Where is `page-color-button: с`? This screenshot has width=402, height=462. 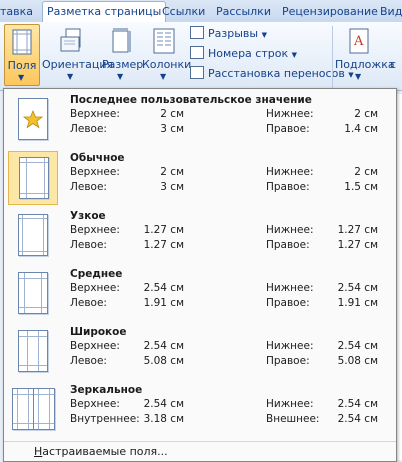 page-color-button: с is located at coordinates (395, 54).